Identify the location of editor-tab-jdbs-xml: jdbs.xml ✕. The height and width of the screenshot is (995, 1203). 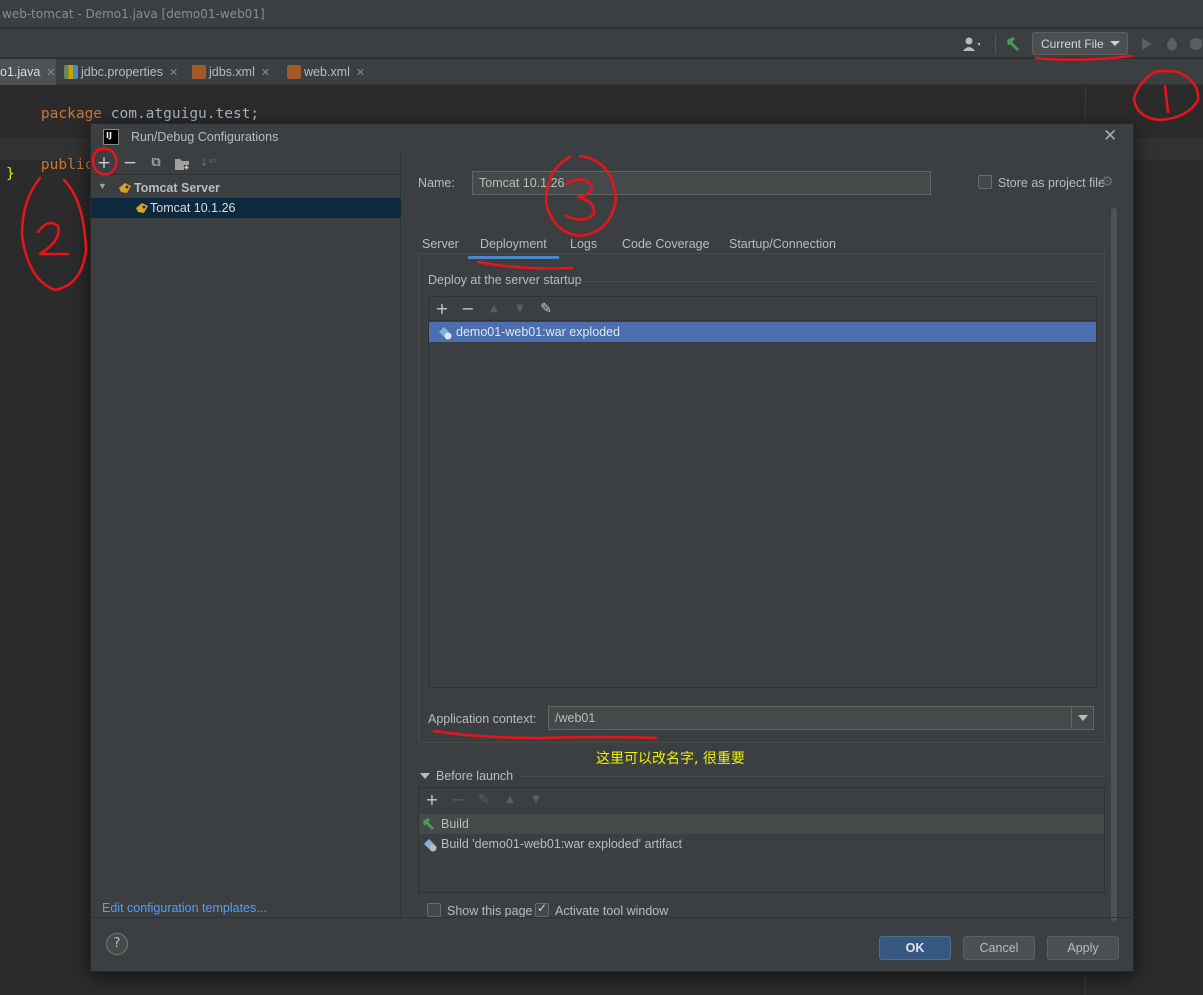
(237, 72).